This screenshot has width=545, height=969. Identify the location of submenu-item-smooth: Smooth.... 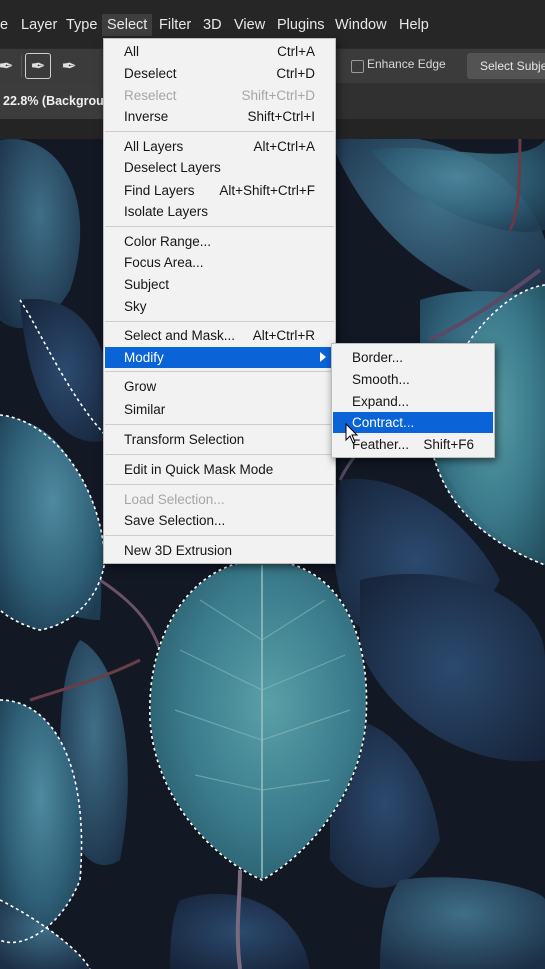
(413, 379).